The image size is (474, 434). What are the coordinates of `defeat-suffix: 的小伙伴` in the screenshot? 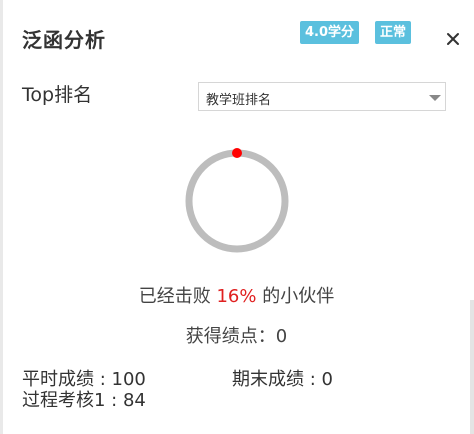 It's located at (295, 296).